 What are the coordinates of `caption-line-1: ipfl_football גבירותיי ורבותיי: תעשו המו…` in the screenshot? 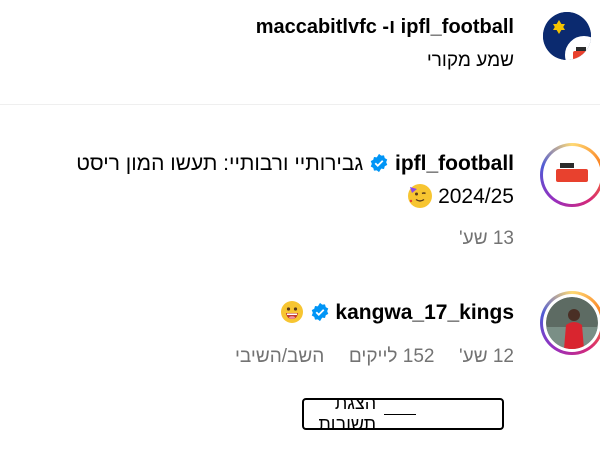 It's located at (257, 164).